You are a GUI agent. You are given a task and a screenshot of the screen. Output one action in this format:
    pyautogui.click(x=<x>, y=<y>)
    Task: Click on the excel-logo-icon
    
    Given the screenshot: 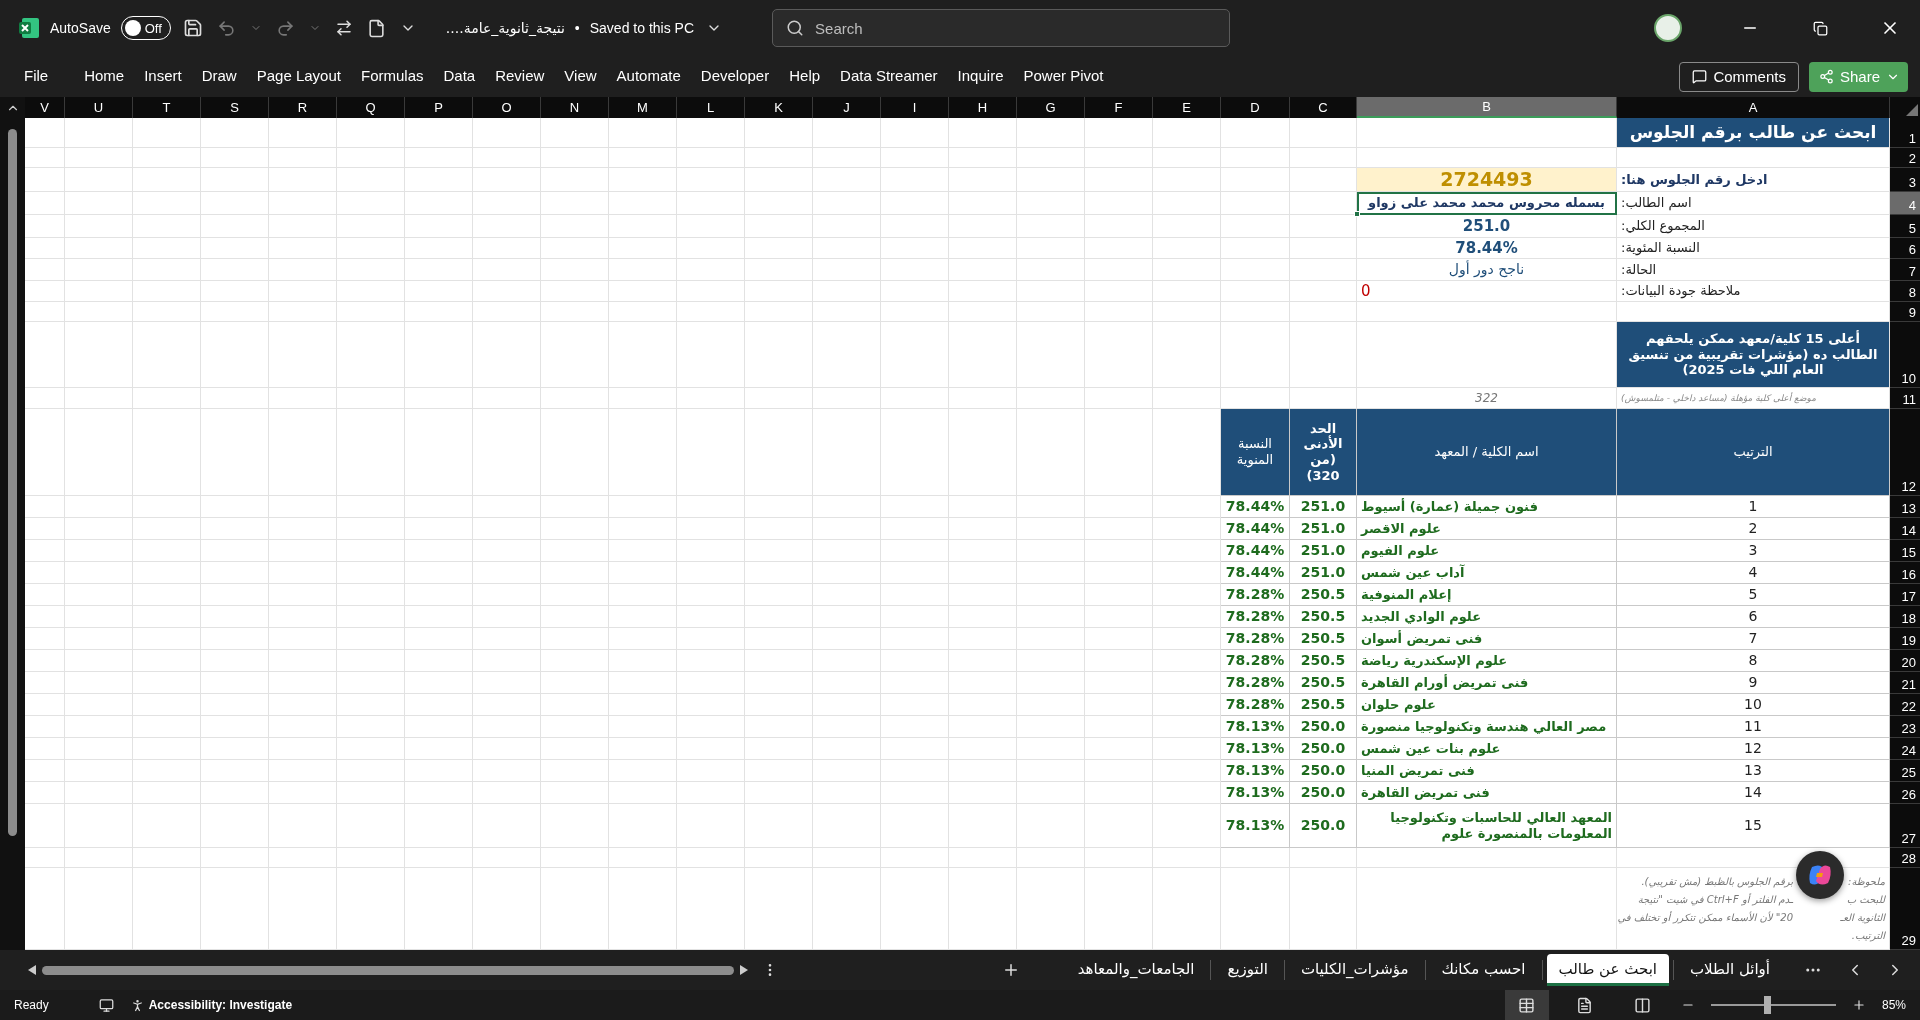 What is the action you would take?
    pyautogui.click(x=29, y=28)
    